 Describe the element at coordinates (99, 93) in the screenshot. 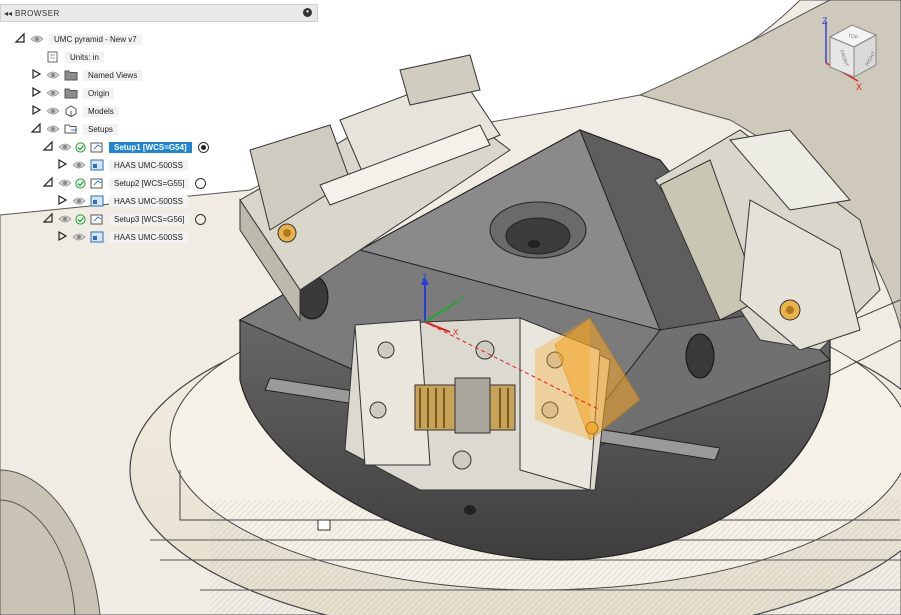

I see `tree-item-label: Origin` at that location.